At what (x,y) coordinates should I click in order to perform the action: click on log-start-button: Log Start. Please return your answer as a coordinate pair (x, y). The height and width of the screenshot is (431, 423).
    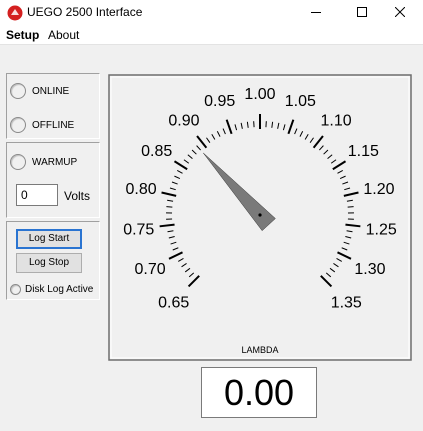
    Looking at the image, I should click on (49, 239).